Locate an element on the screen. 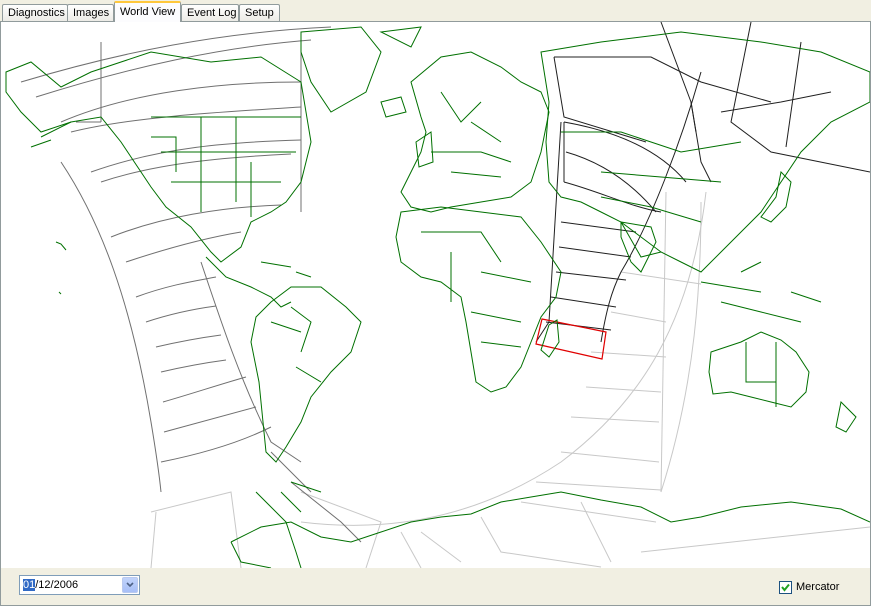 The height and width of the screenshot is (606, 871). date-picker: 01/12/2006 is located at coordinates (79, 585).